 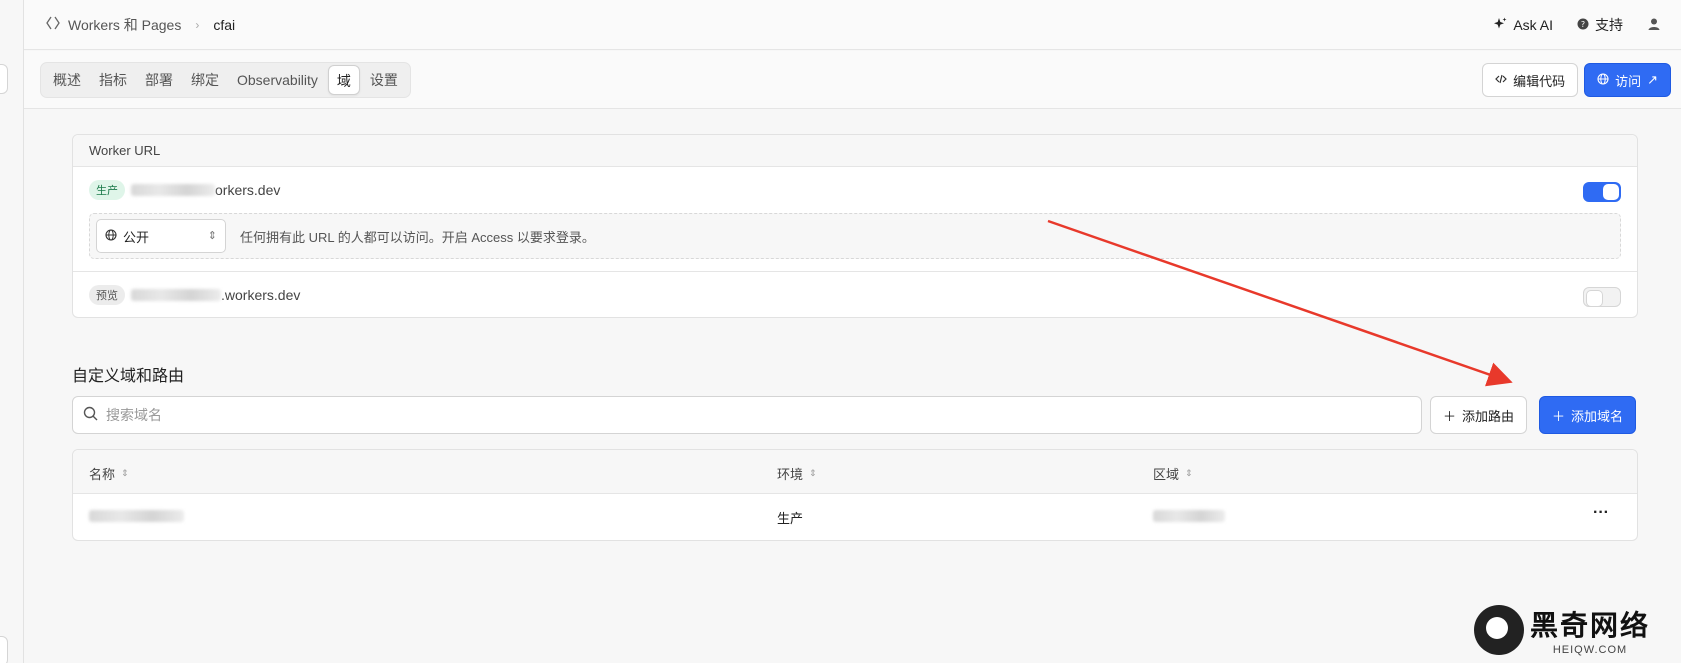 What do you see at coordinates (90, 415) in the screenshot?
I see `search-icon` at bounding box center [90, 415].